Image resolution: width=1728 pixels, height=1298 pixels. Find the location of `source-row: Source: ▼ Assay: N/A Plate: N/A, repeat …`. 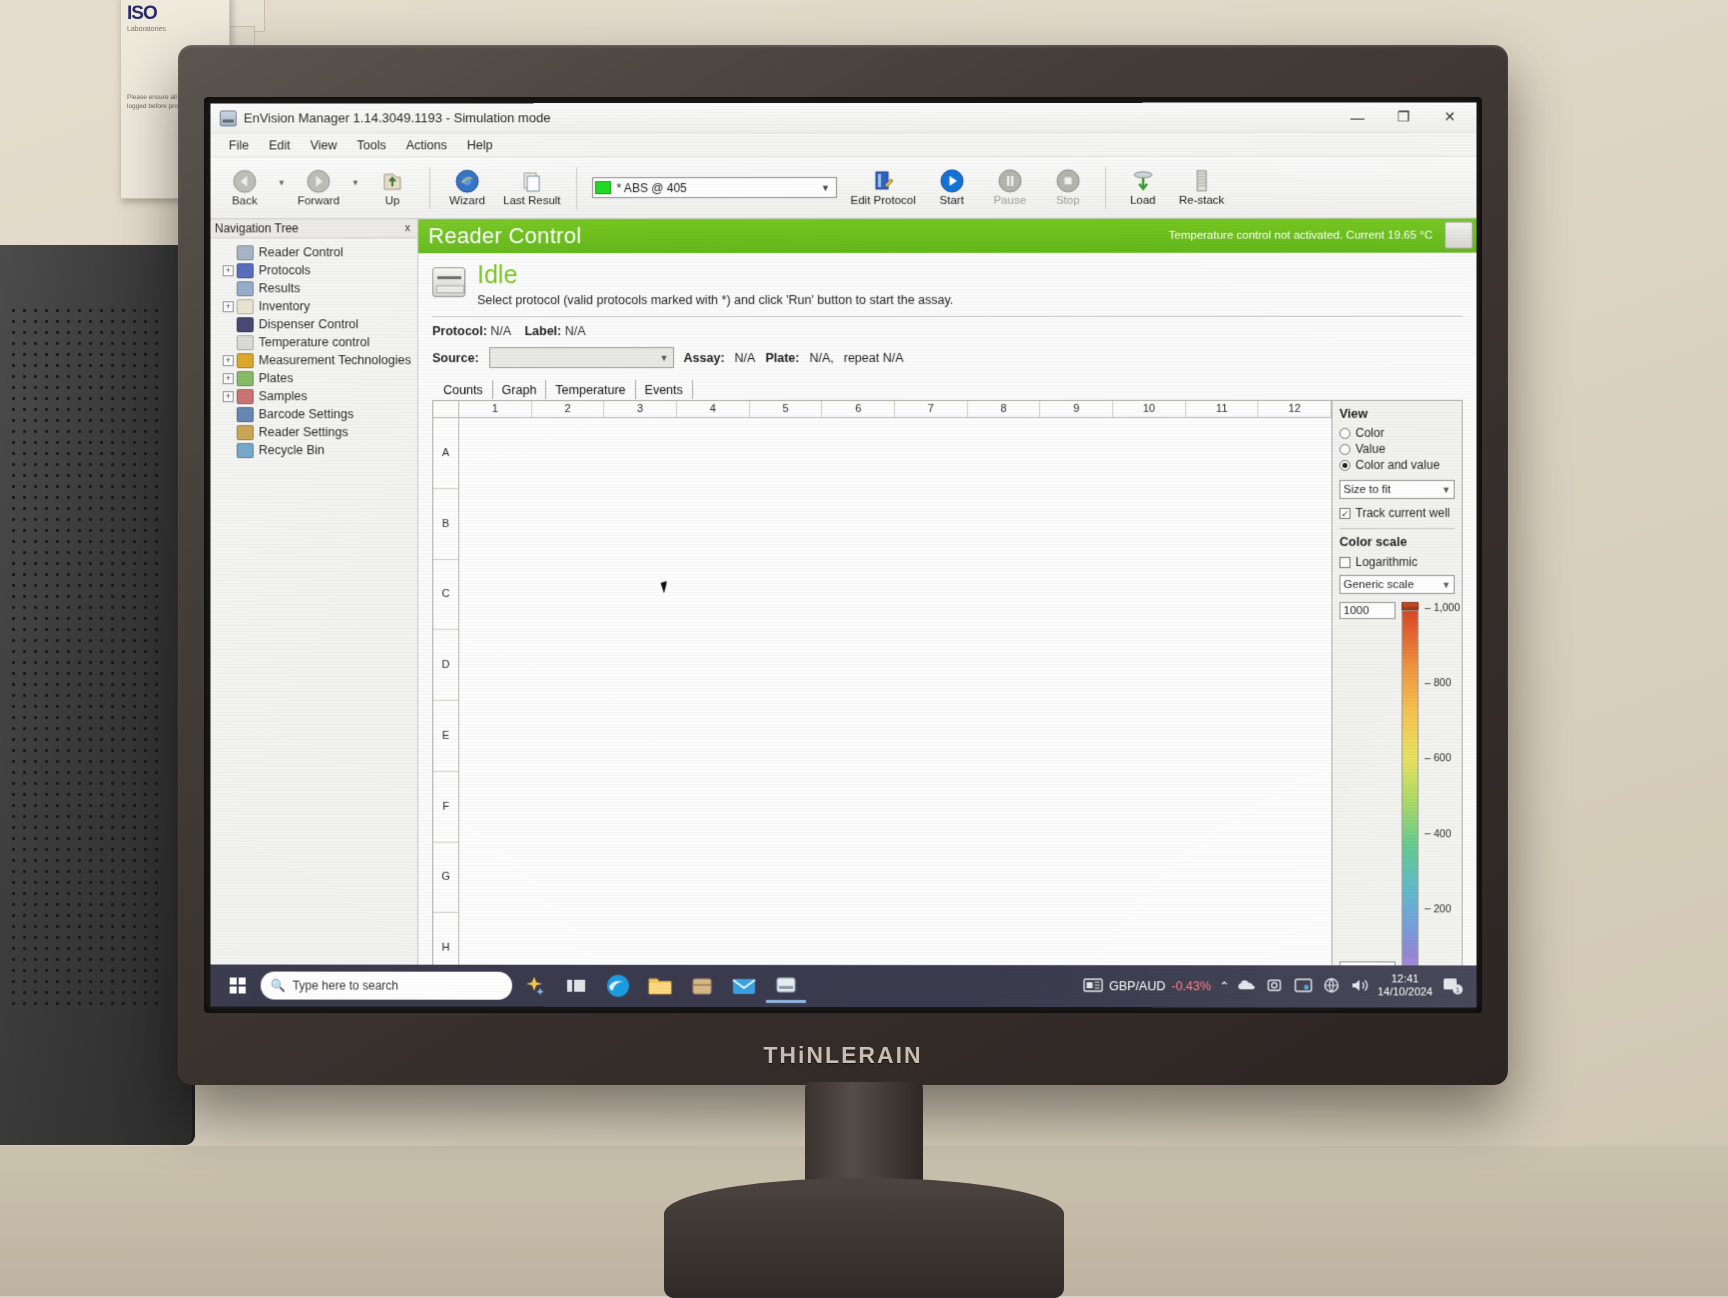

source-row: Source: ▼ Assay: N/A Plate: N/A, repeat … is located at coordinates (947, 358).